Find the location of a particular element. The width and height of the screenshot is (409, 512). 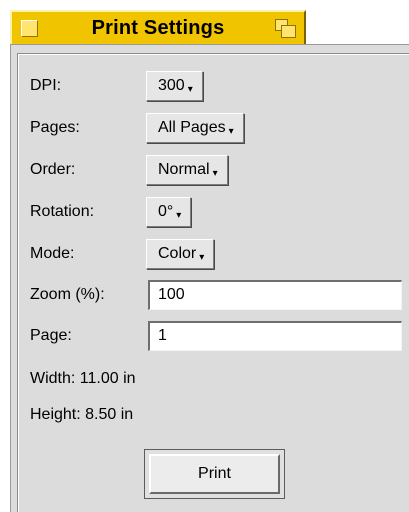

pages-menu: All Pages ▾ is located at coordinates (195, 128).